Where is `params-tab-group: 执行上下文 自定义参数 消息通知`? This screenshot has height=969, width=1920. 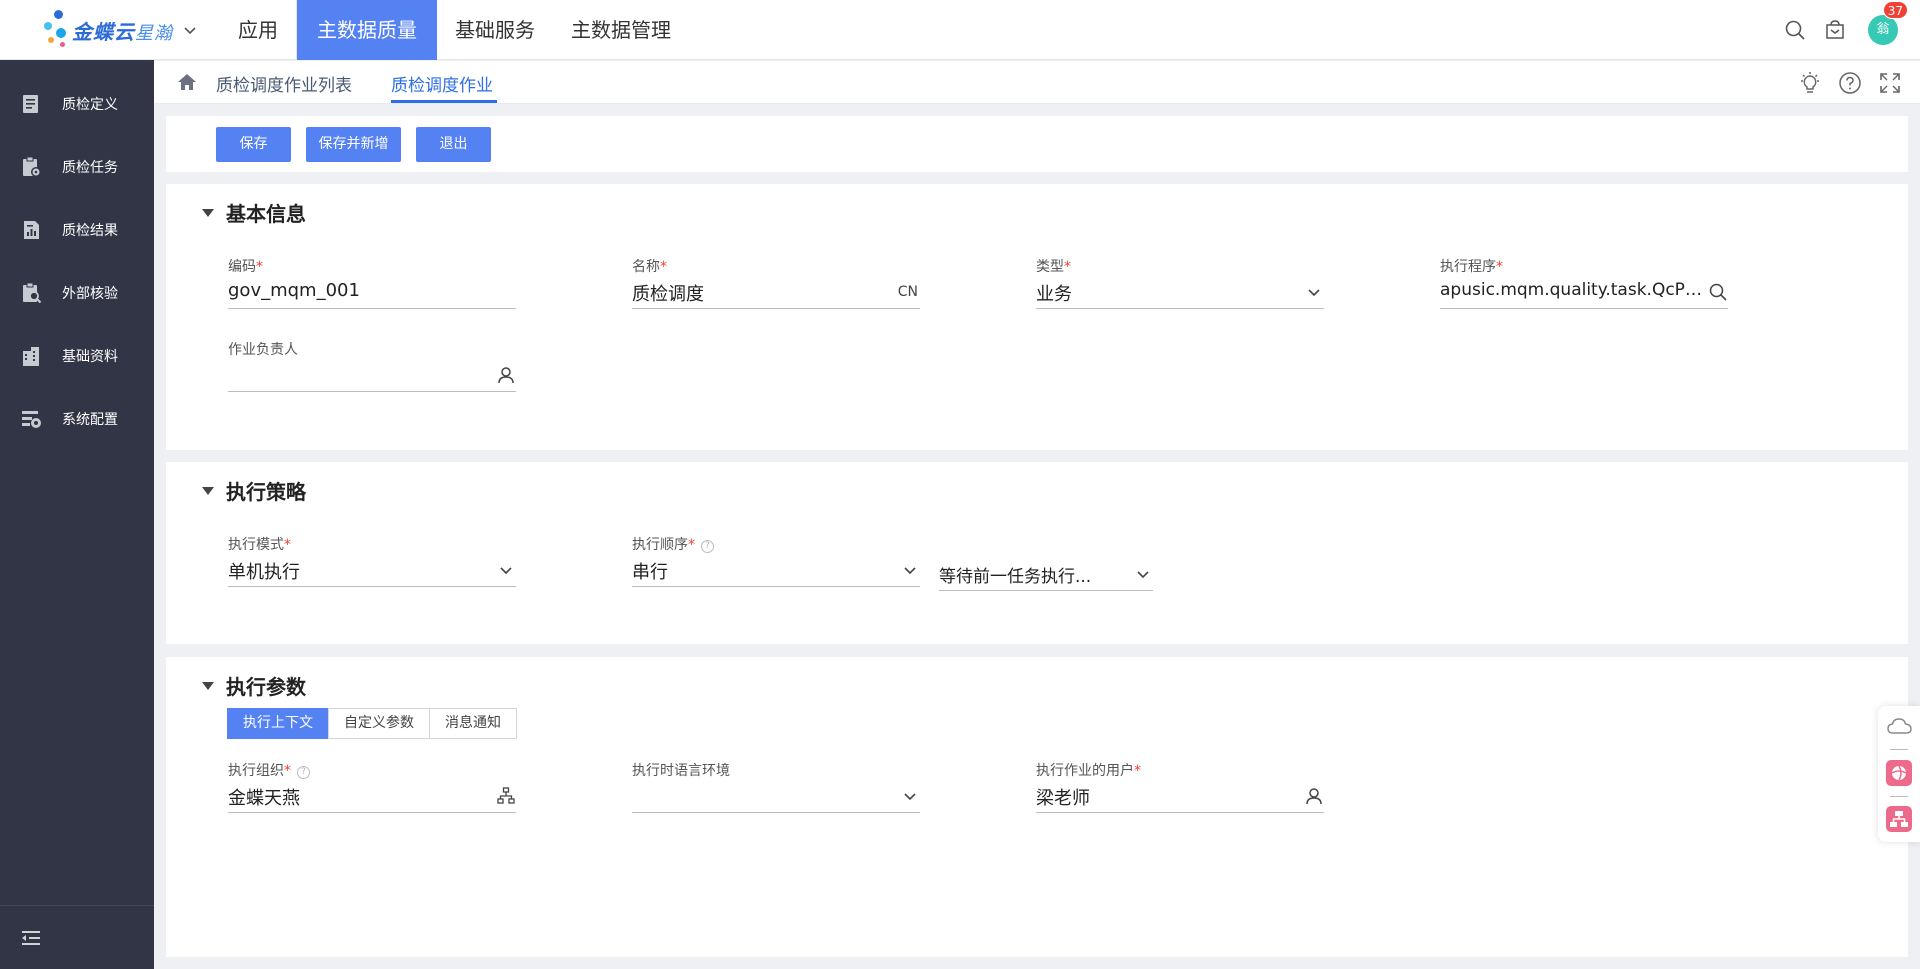
params-tab-group: 执行上下文 自定义参数 消息通知 is located at coordinates (372, 723).